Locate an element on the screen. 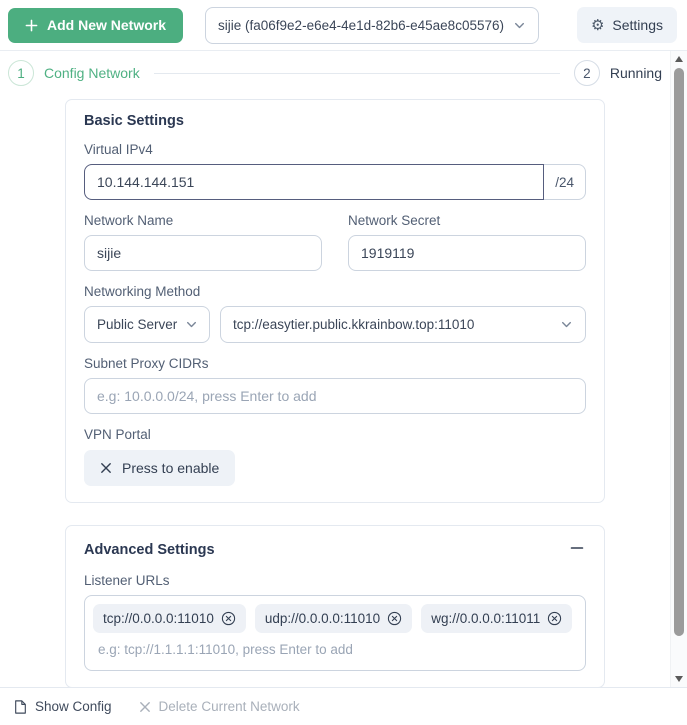 This screenshot has width=687, height=725. listener-chip-label: wg://0.0.0.0:11011 is located at coordinates (486, 618).